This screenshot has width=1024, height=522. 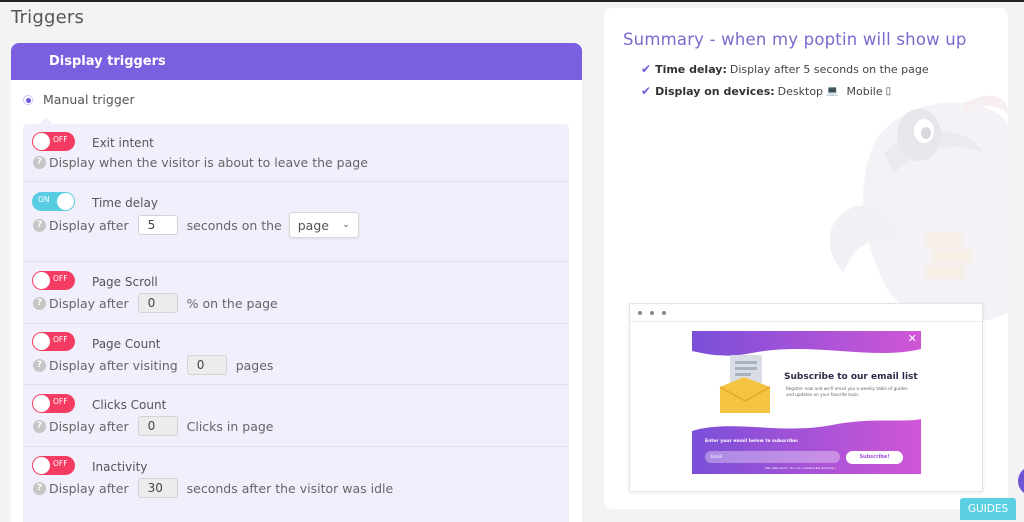 I want to click on summary-label: Display on devices:, so click(x=715, y=91).